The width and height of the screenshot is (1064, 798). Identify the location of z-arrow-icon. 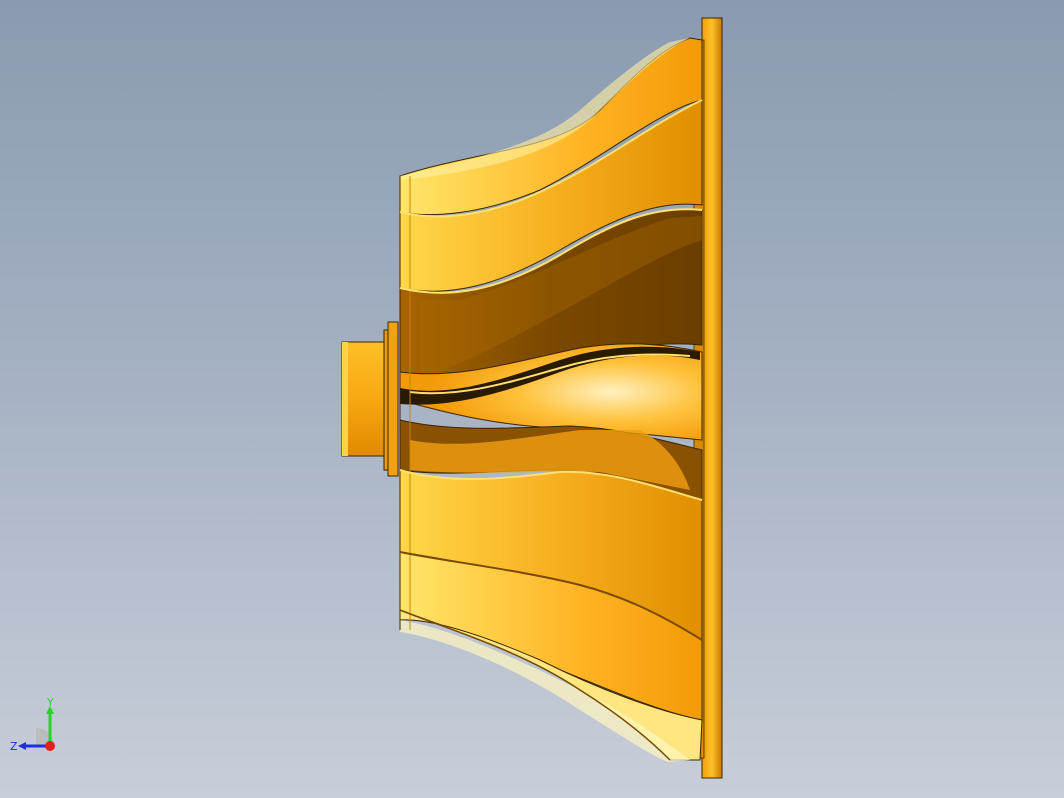
(22, 746).